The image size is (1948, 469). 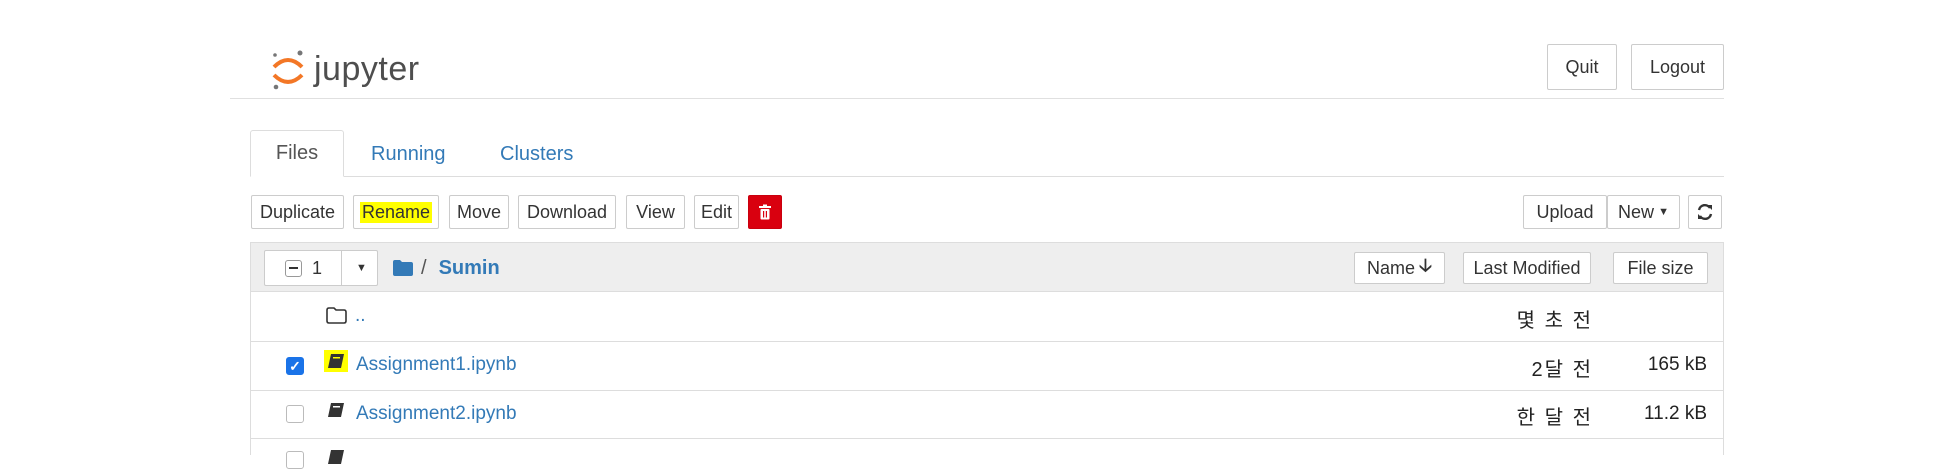 I want to click on refresh-icon, so click(x=1705, y=212).